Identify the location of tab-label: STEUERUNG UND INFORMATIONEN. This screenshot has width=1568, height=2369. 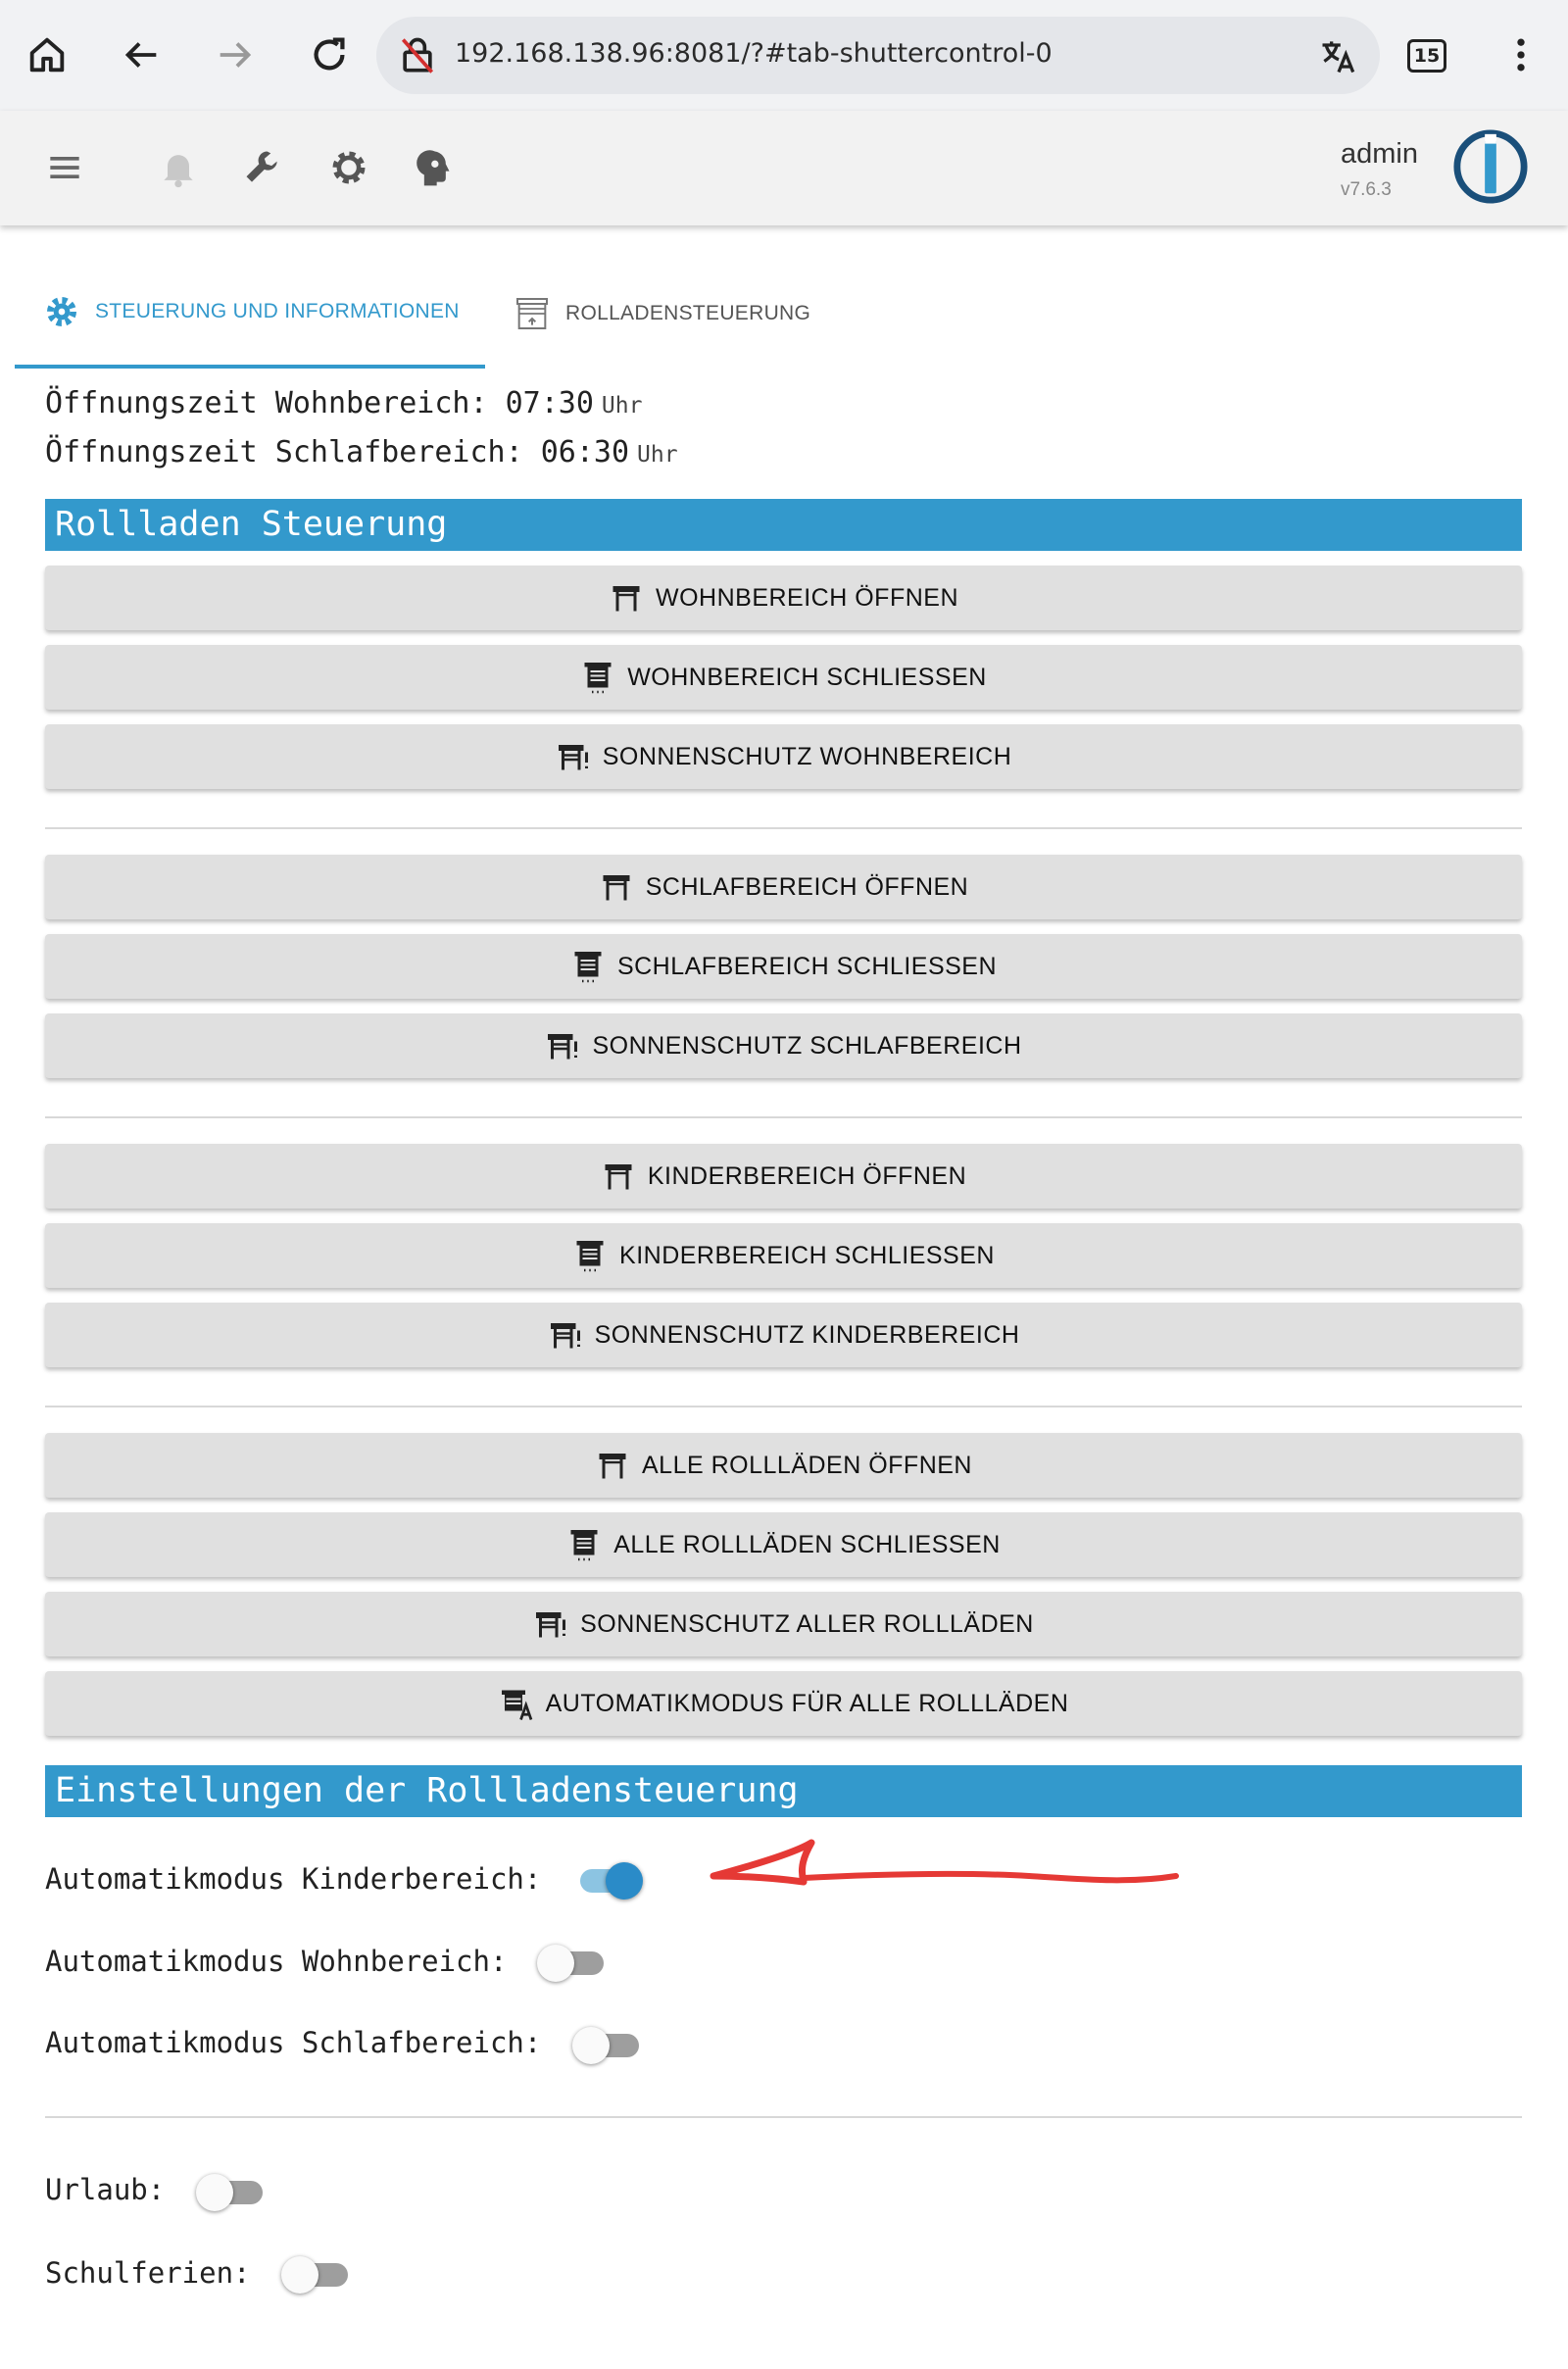
(277, 311).